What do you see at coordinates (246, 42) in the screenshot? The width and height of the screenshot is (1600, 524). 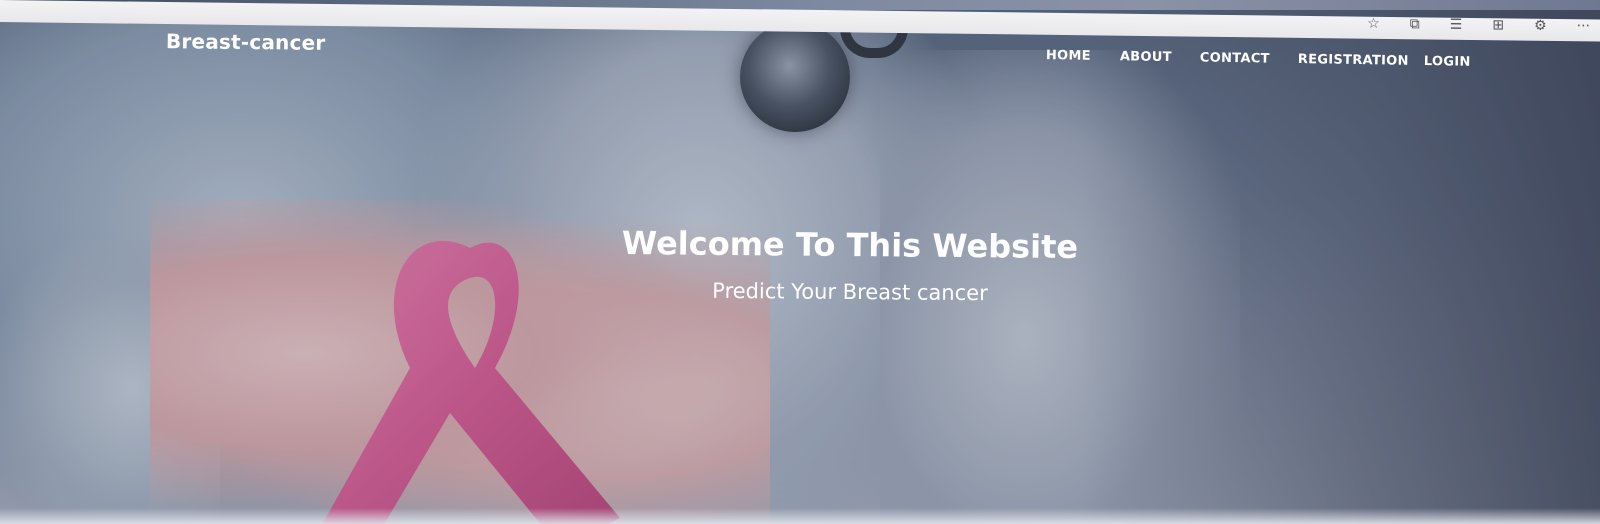 I see `site-brand: Breast-cancer` at bounding box center [246, 42].